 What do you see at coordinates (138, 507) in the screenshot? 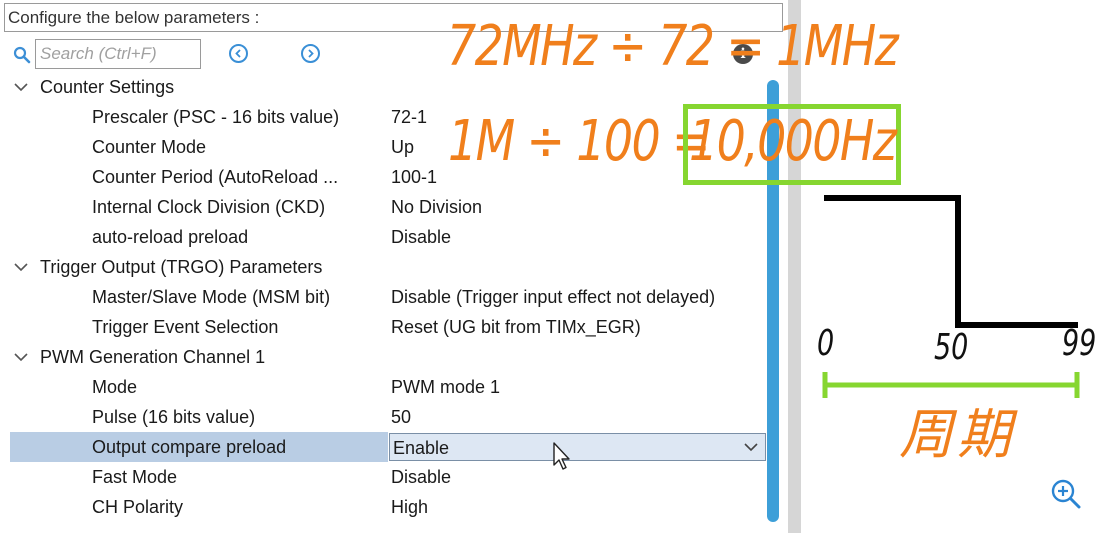
I see `param-label: CH Polarity` at bounding box center [138, 507].